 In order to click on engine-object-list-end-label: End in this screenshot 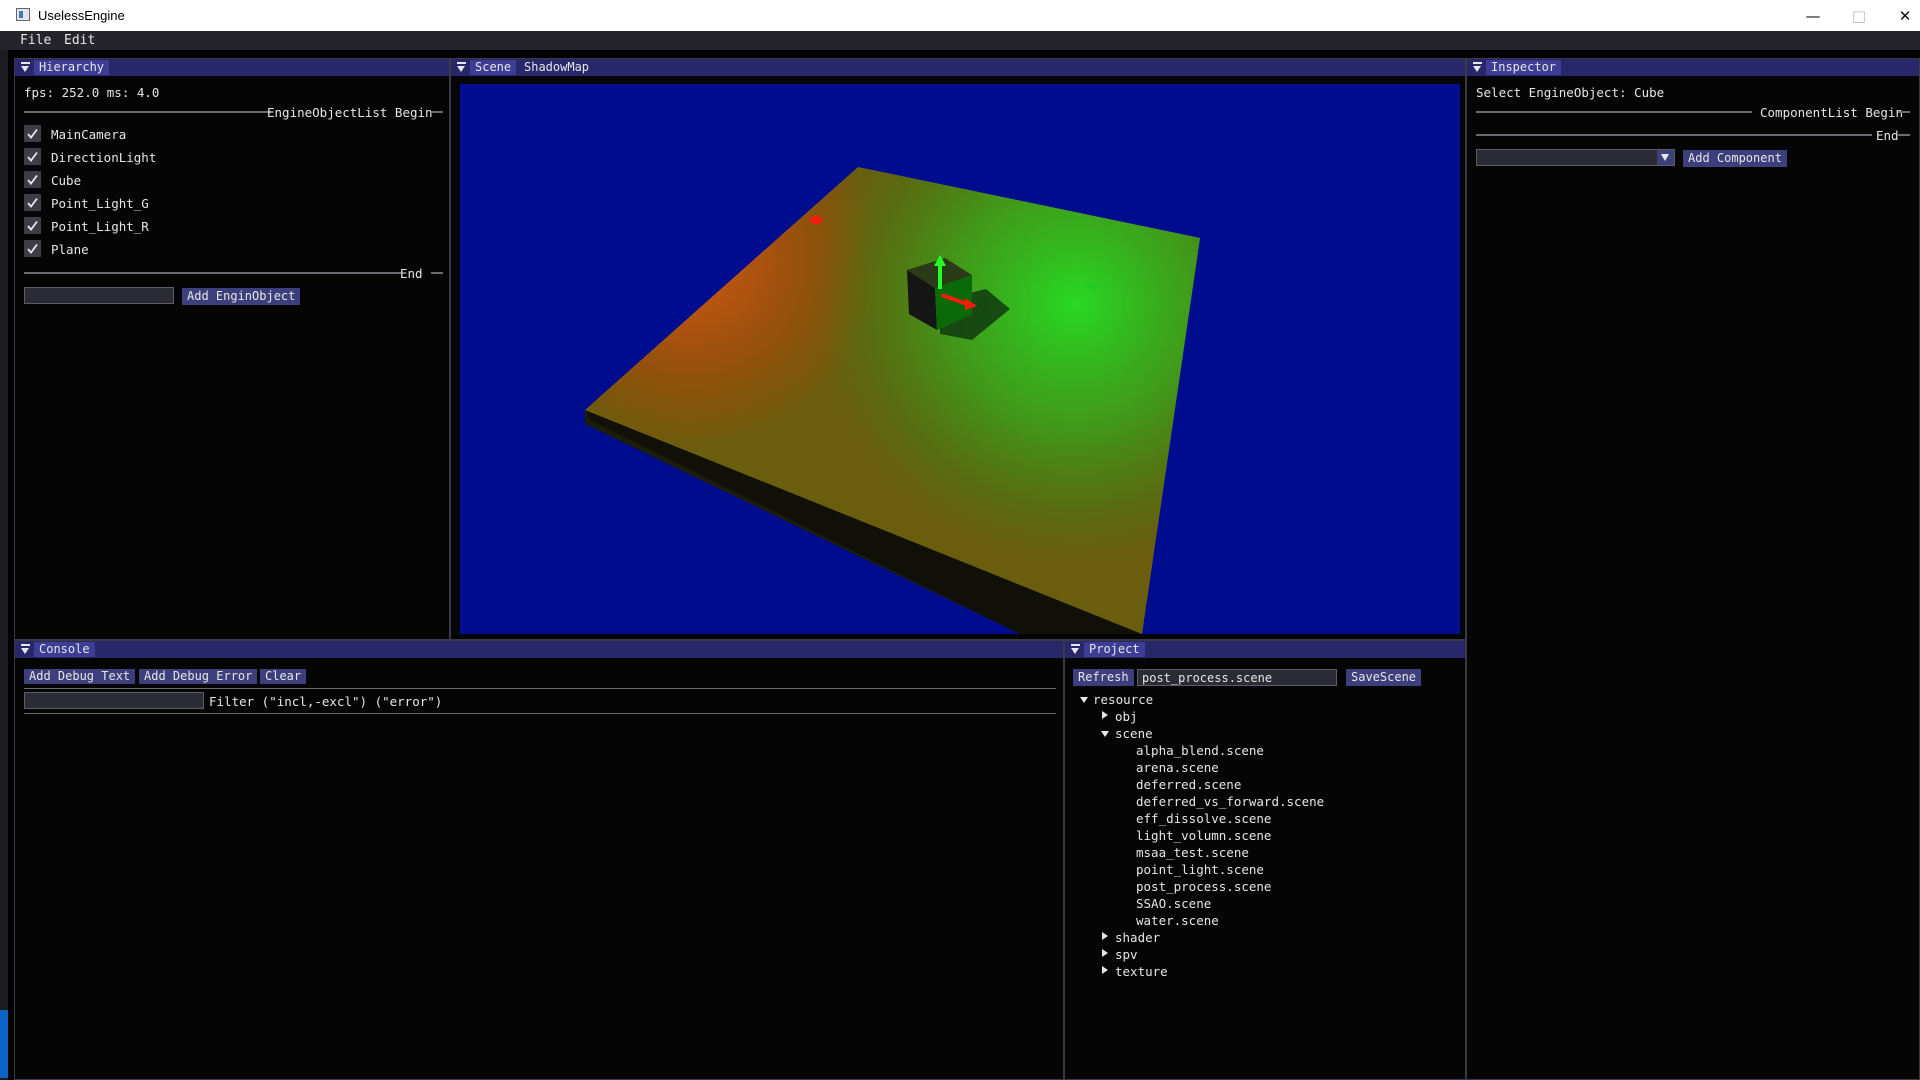, I will do `click(411, 273)`.